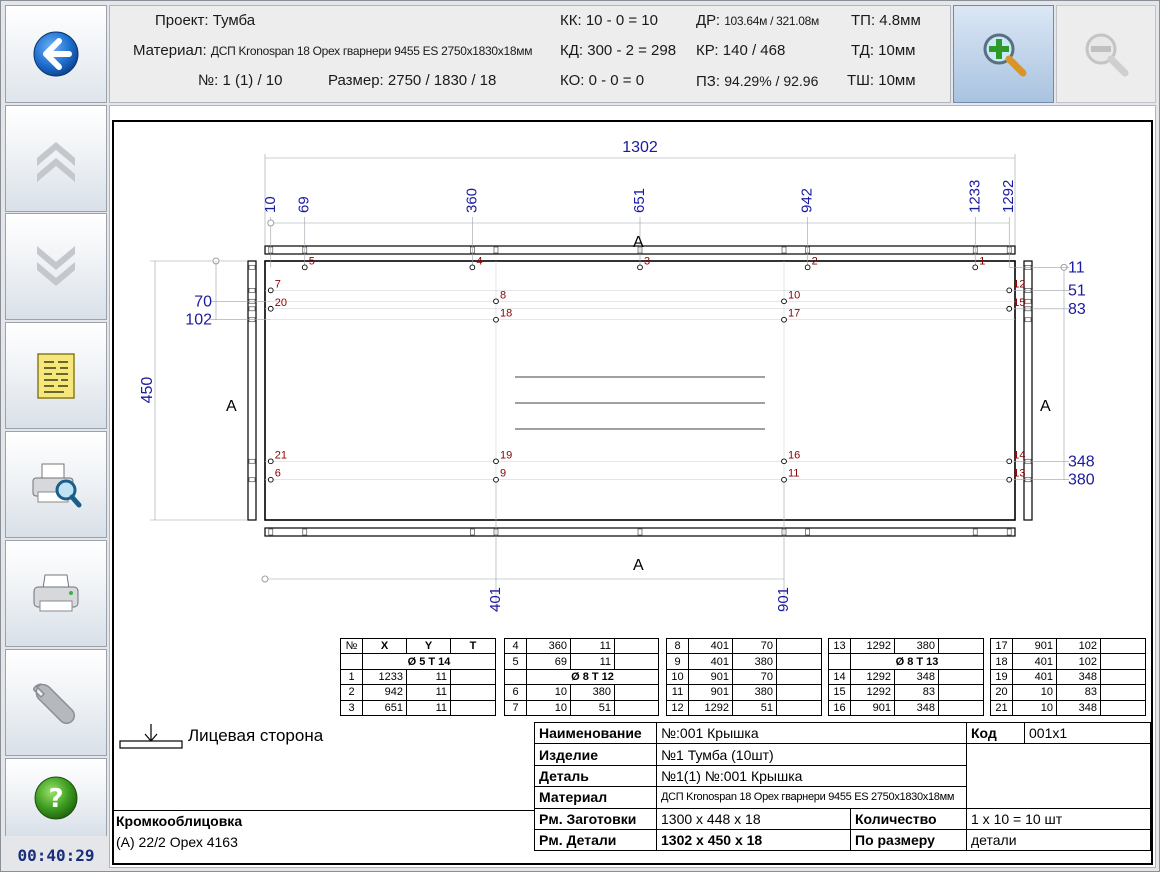 This screenshot has height=872, width=1160. I want to click on help-icon: ?, so click(56, 797).